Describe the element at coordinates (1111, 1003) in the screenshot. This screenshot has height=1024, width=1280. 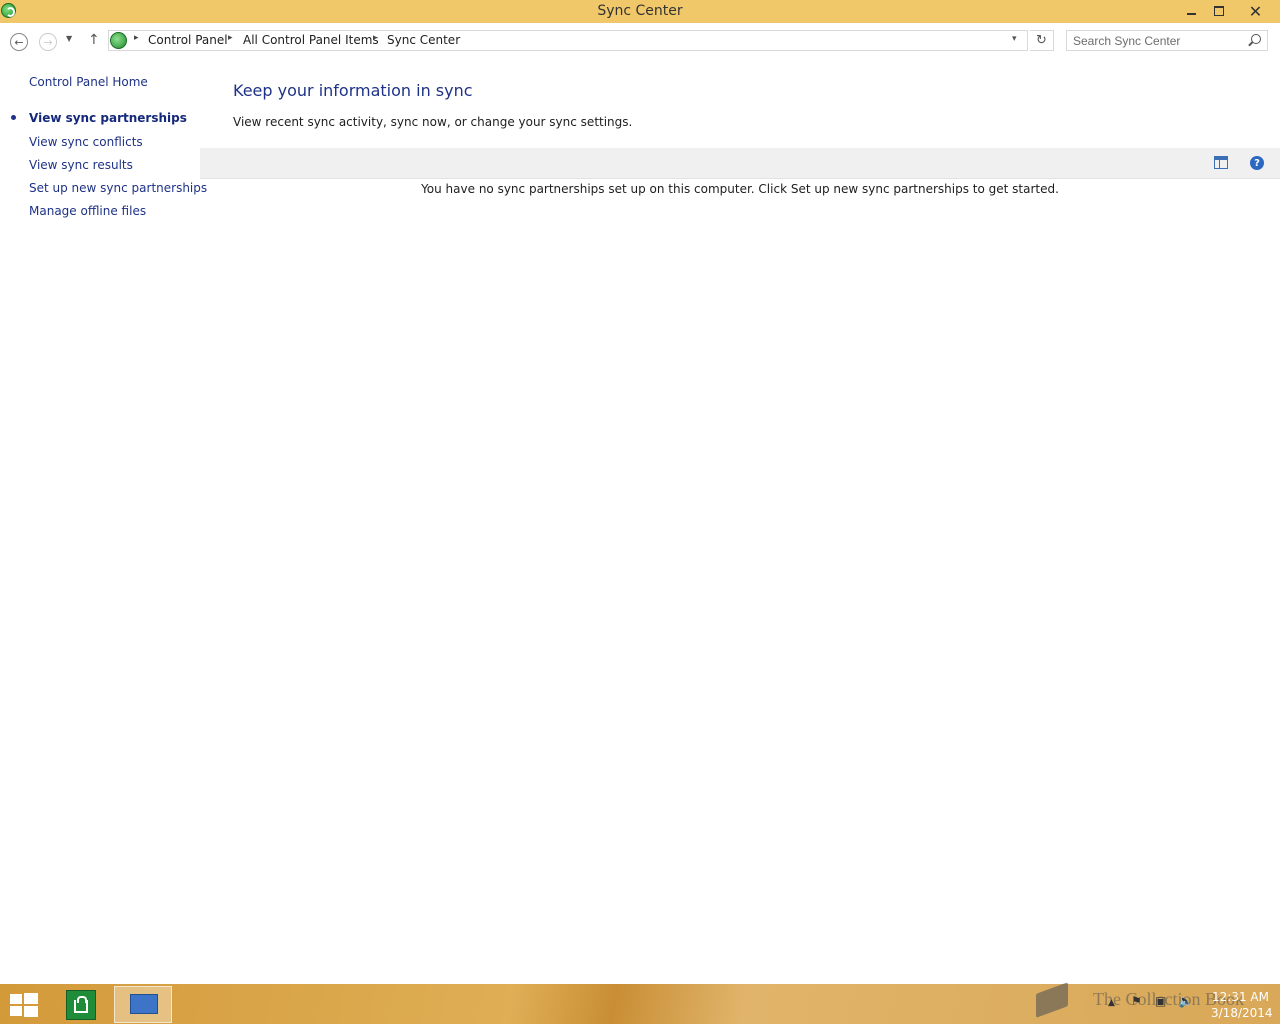
I see `show-hidden-icons-button: ▲` at that location.